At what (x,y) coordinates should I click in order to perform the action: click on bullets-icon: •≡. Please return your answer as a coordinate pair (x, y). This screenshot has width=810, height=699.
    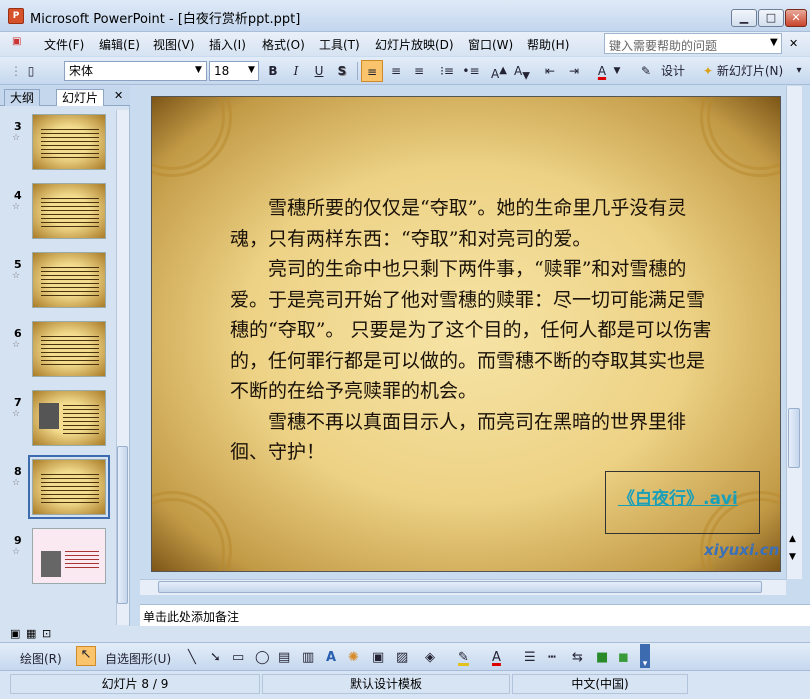
    Looking at the image, I should click on (471, 71).